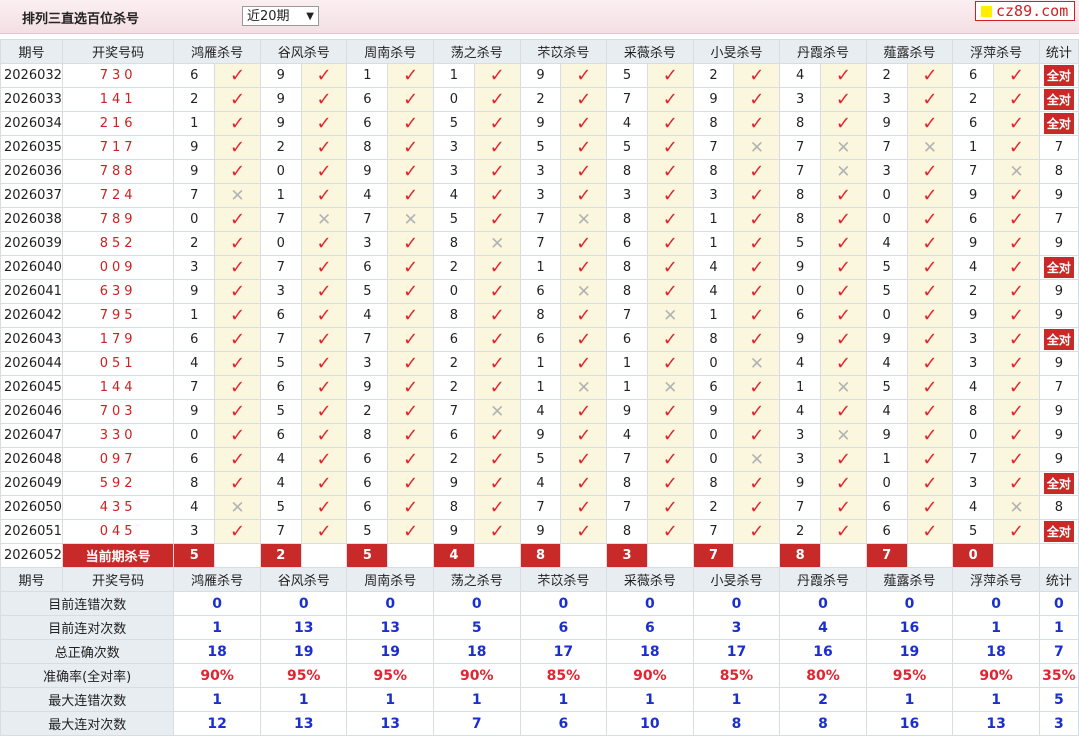  What do you see at coordinates (563, 579) in the screenshot?
I see `column-header-repeat-expert: 芣苡杀号` at bounding box center [563, 579].